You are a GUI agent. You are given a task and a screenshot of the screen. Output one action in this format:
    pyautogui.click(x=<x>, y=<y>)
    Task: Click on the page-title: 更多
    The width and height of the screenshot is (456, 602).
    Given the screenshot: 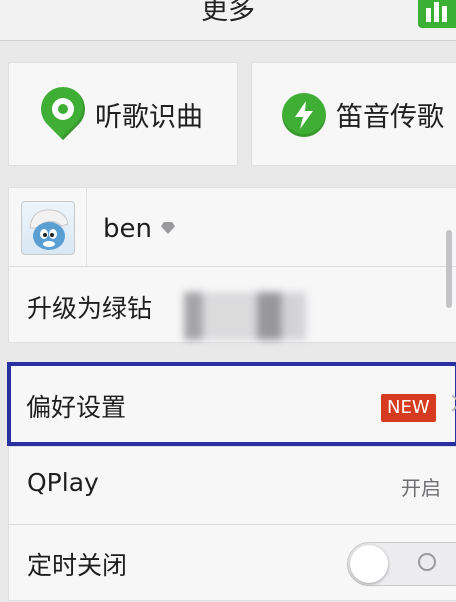 What is the action you would take?
    pyautogui.click(x=228, y=13)
    